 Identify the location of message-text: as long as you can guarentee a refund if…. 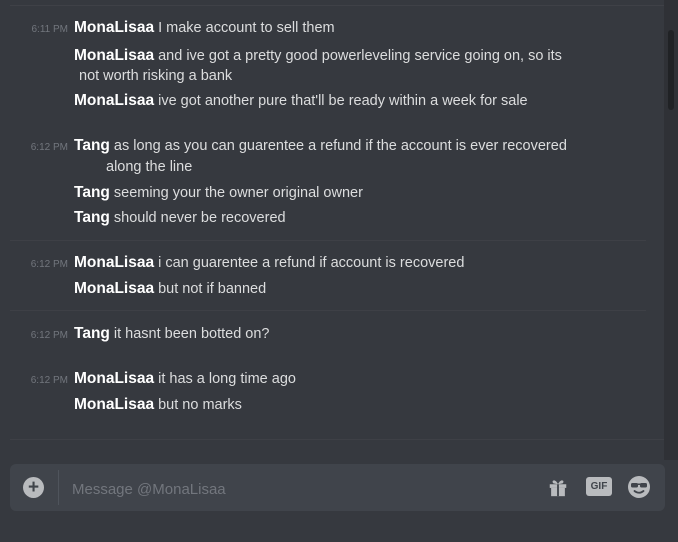
(340, 146).